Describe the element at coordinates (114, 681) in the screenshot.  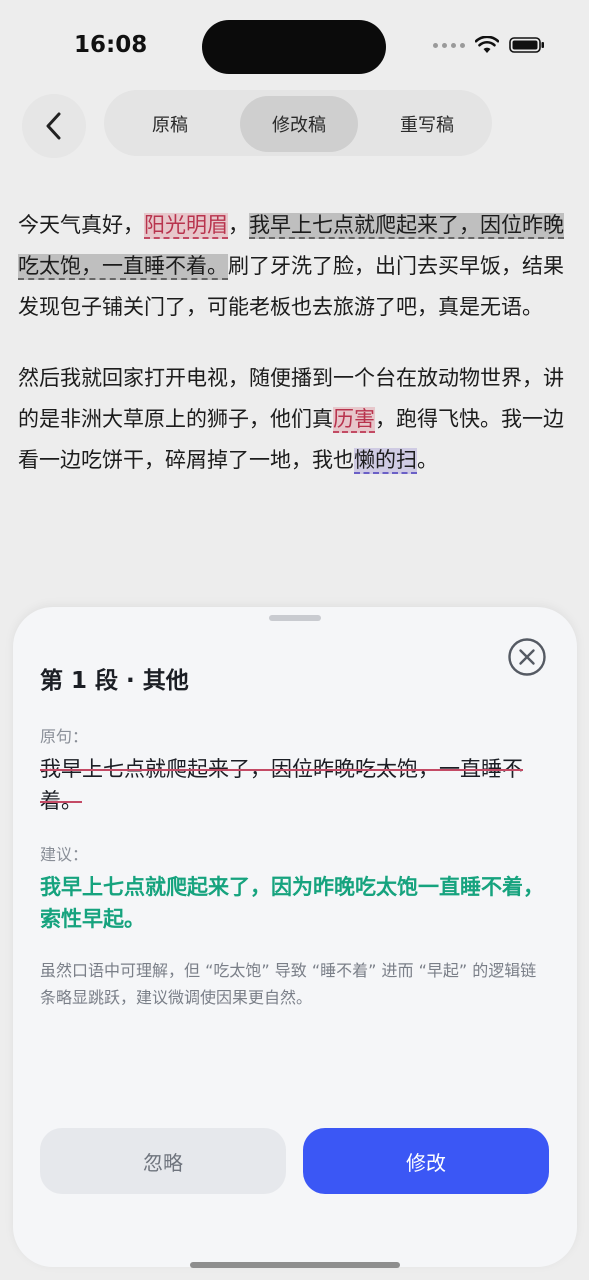
I see `sheet-title: 第 1 段 · 其他` at that location.